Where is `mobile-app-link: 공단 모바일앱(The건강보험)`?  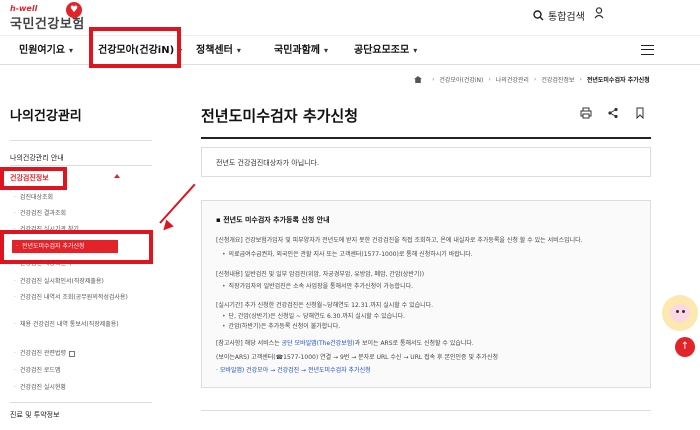
mobile-app-link: 공단 모바일앱(The건강보험) is located at coordinates (318, 343).